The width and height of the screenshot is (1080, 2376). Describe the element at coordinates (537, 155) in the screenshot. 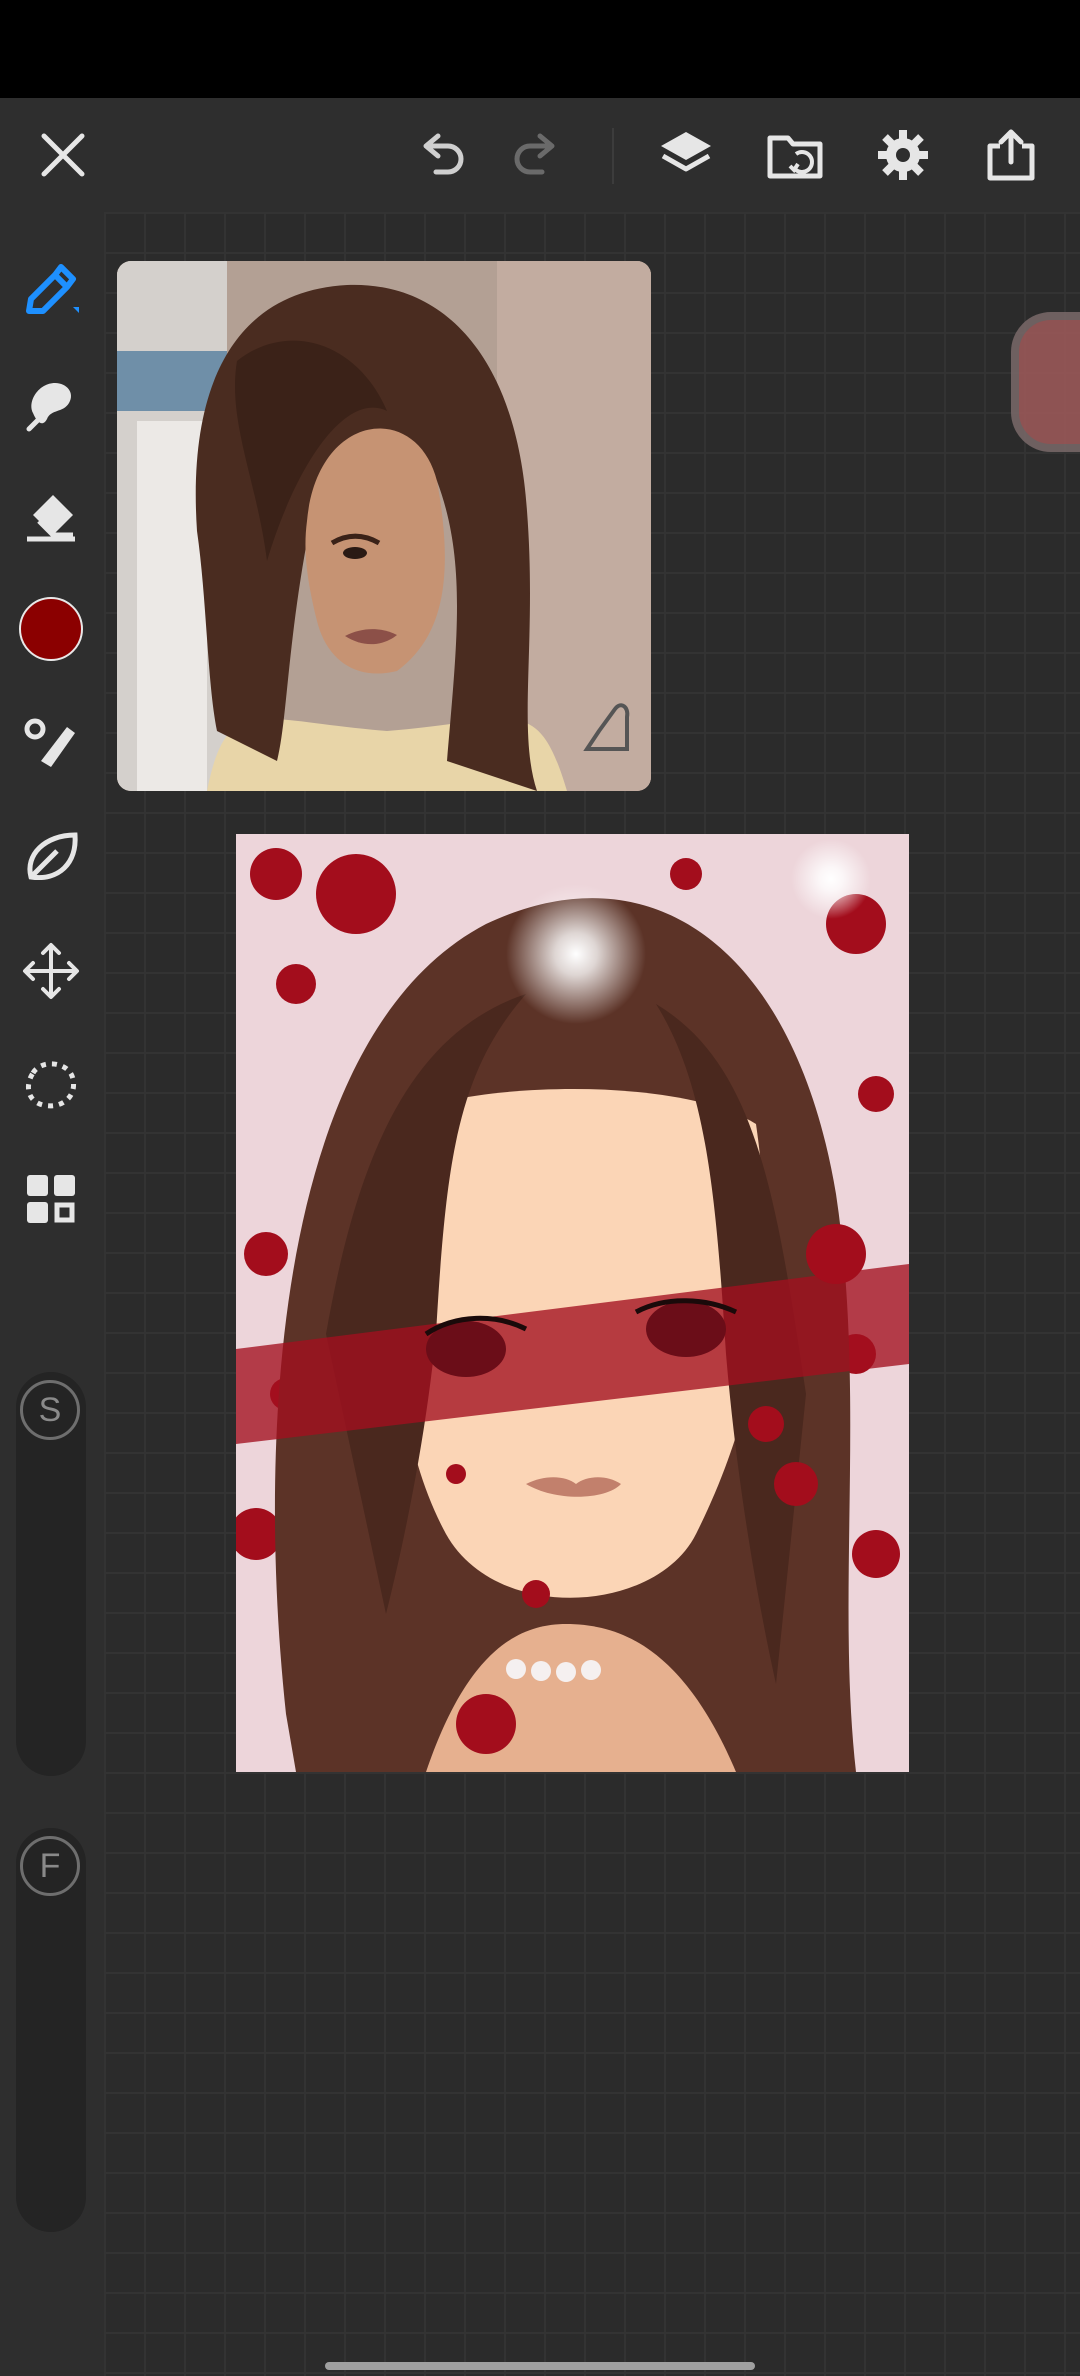

I see `redo-icon` at that location.